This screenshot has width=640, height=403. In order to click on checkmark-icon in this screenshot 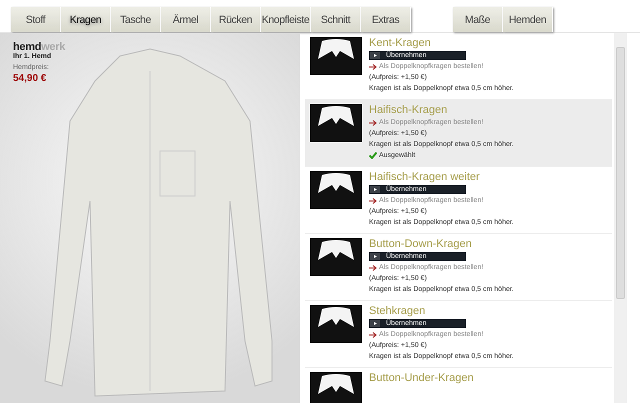, I will do `click(373, 155)`.